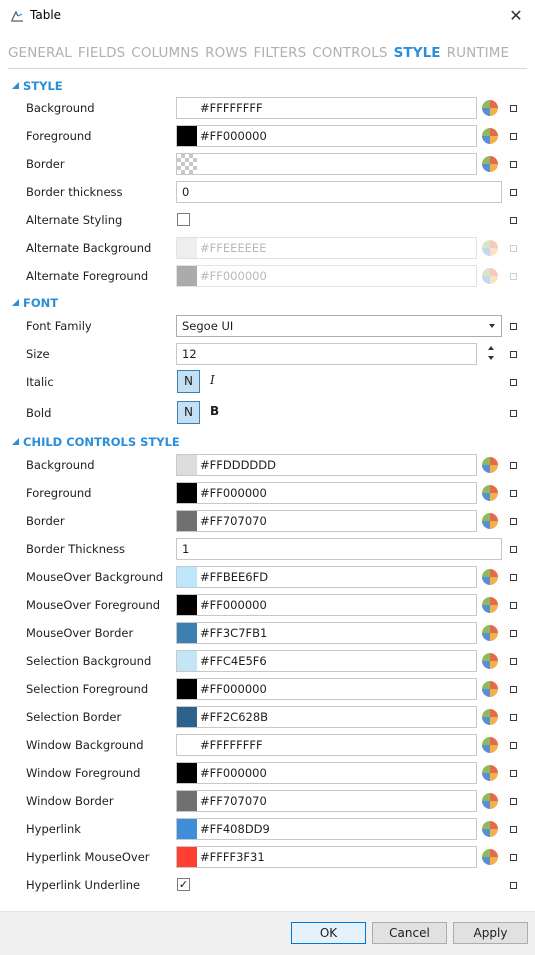 This screenshot has height=955, width=535. I want to click on color-field: #FFBEE6FD, so click(326, 577).